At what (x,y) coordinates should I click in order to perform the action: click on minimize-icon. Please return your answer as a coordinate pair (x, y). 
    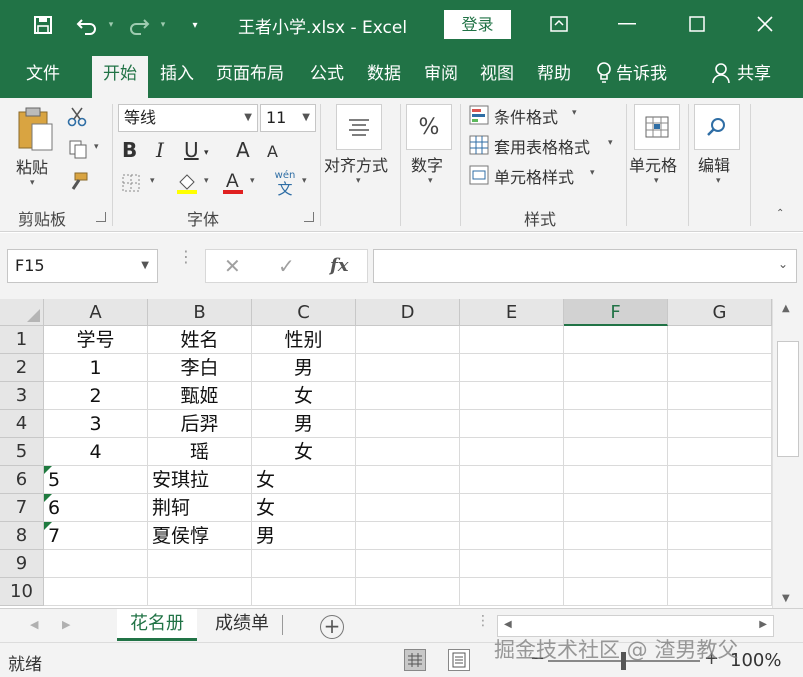
    Looking at the image, I should click on (627, 24).